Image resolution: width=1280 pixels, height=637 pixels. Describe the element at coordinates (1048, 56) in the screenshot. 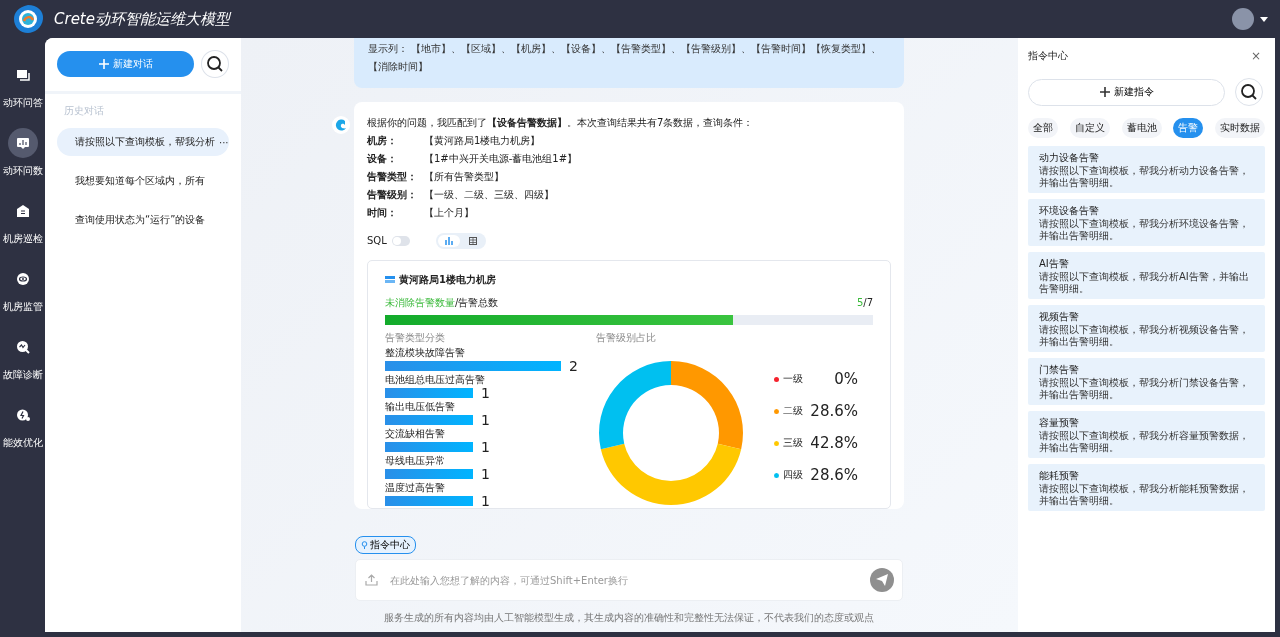

I see `panel-title: 指令中心` at that location.